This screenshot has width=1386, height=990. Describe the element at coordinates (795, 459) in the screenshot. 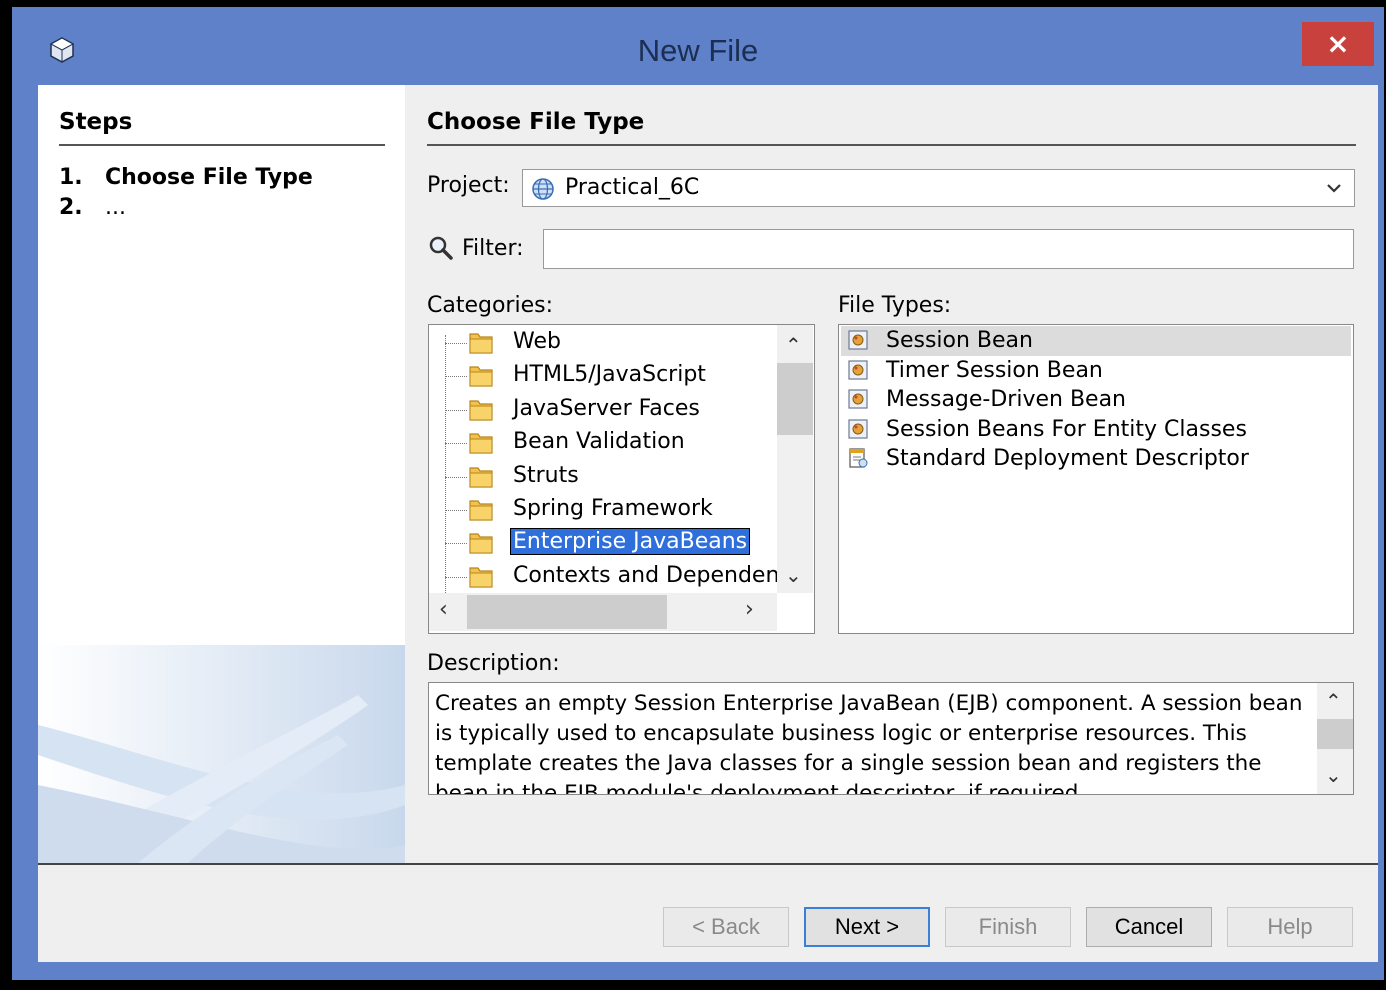

I see `categories-vertical-scrollbar: ⌃ ⌄` at that location.